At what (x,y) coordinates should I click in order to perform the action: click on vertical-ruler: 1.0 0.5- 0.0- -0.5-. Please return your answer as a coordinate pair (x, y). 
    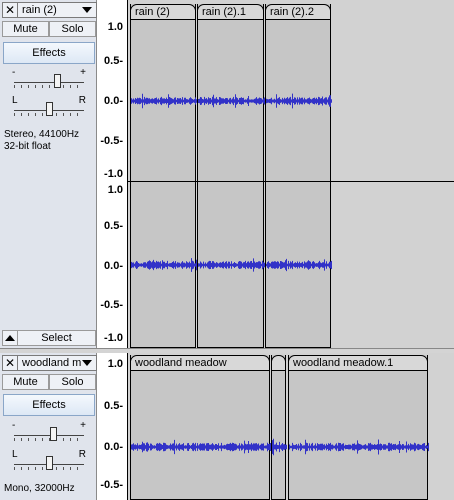
    Looking at the image, I should click on (112, 426).